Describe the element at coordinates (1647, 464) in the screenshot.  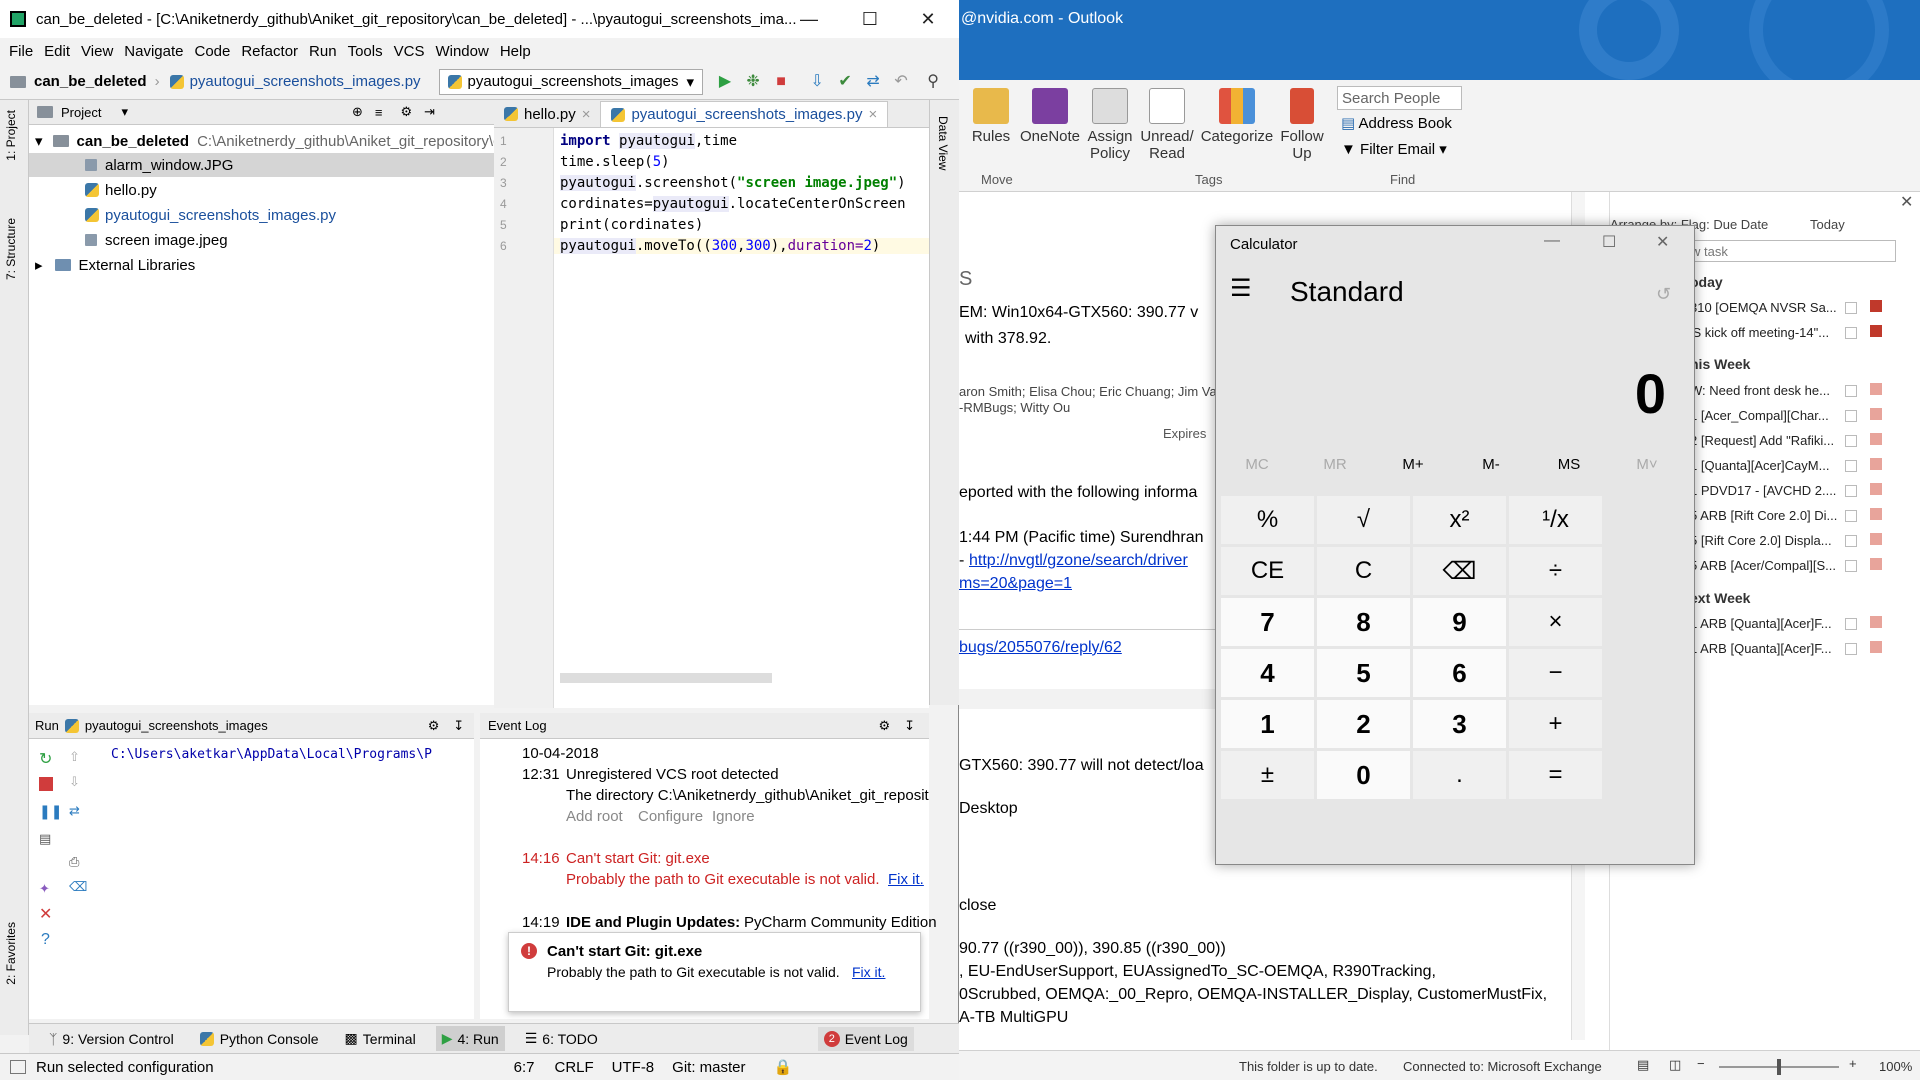
I see `memory-list-button: M˅` at that location.